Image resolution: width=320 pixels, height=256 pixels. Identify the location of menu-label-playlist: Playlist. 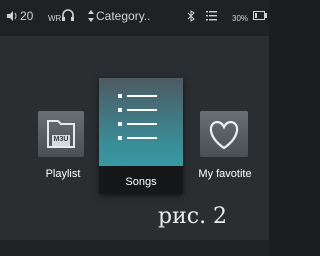
(63, 174).